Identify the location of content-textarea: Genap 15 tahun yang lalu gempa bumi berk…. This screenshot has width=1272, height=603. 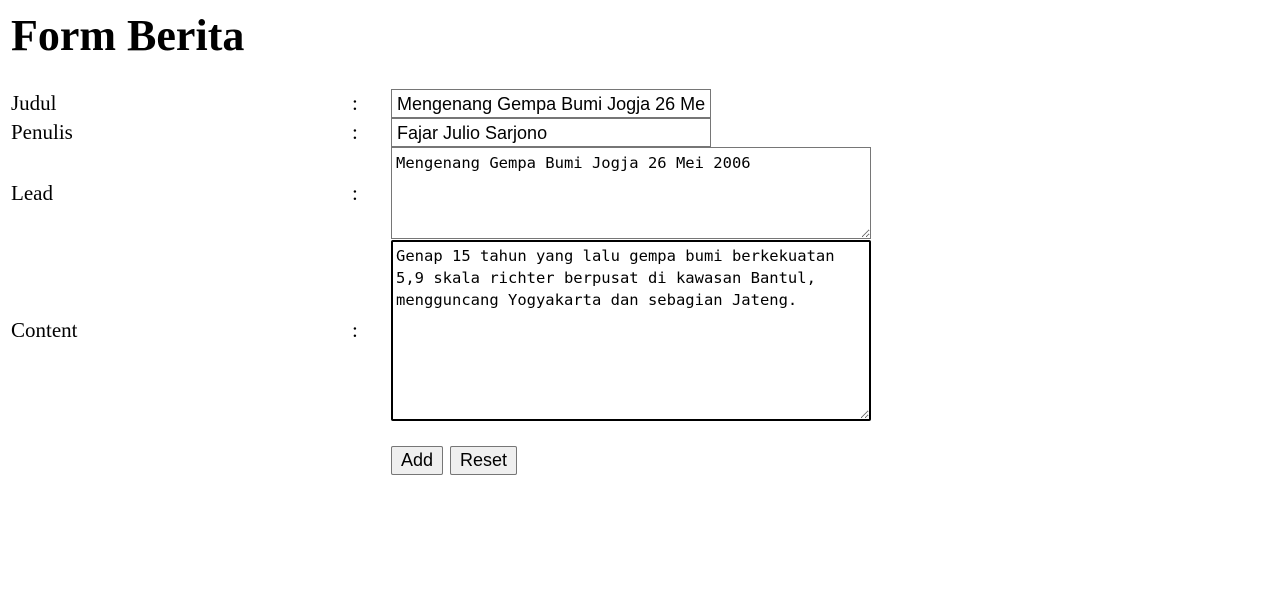
(631, 330).